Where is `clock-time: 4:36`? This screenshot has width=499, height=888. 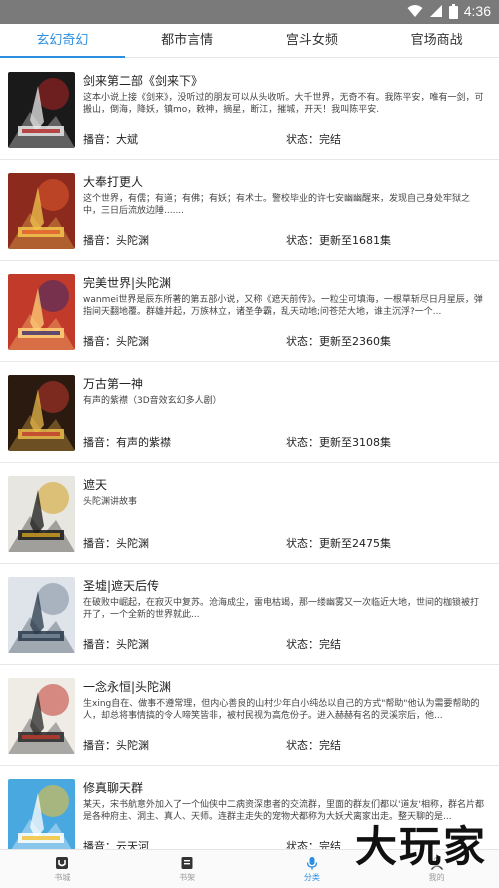
clock-time: 4:36 is located at coordinates (477, 11).